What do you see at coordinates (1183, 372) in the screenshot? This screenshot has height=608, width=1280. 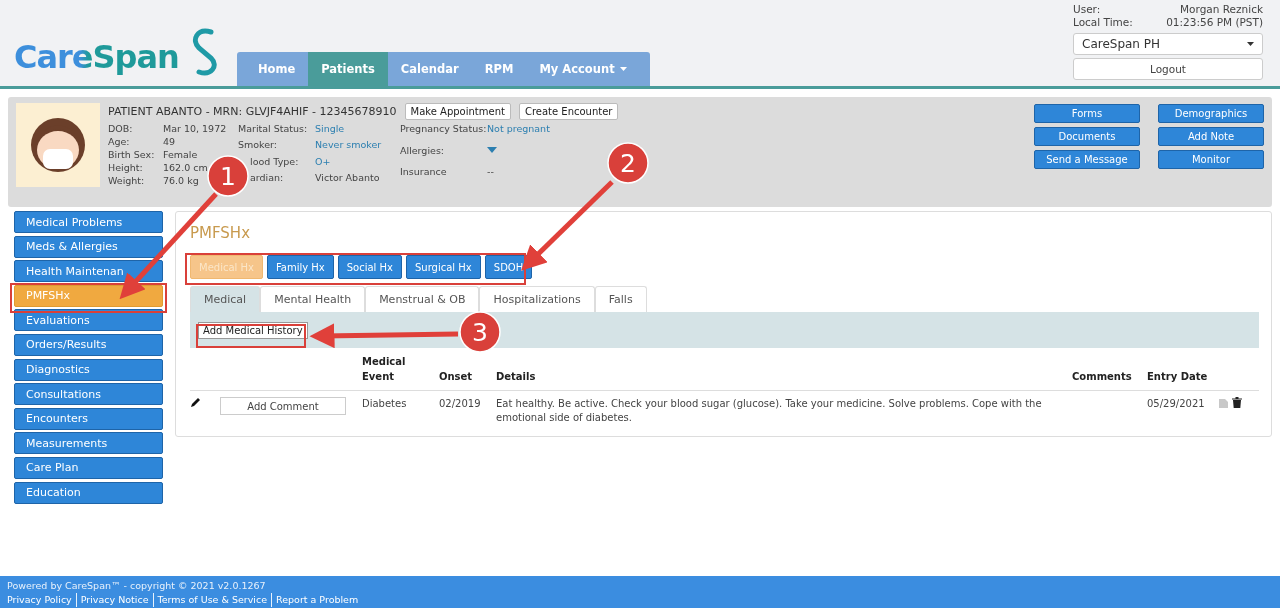 I see `column-header: Entry Date` at bounding box center [1183, 372].